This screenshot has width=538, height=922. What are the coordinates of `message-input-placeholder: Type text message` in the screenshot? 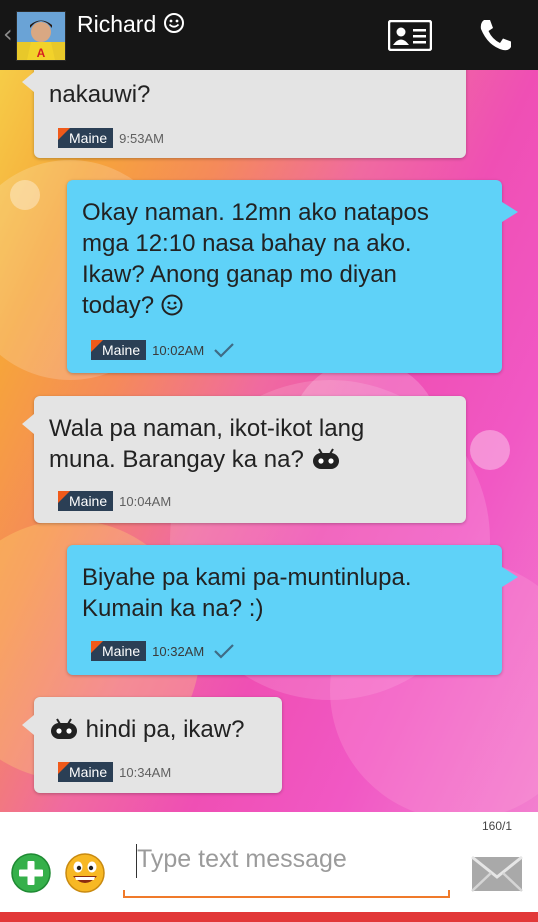 It's located at (242, 859).